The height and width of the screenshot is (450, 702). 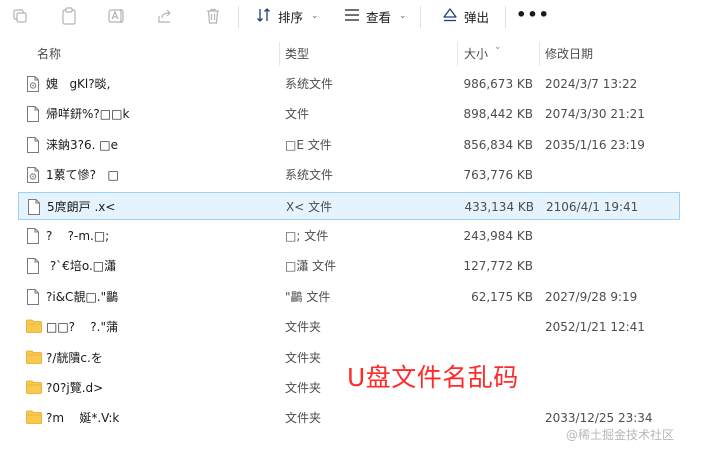 I want to click on file-size: 856,834 KB, so click(x=498, y=144).